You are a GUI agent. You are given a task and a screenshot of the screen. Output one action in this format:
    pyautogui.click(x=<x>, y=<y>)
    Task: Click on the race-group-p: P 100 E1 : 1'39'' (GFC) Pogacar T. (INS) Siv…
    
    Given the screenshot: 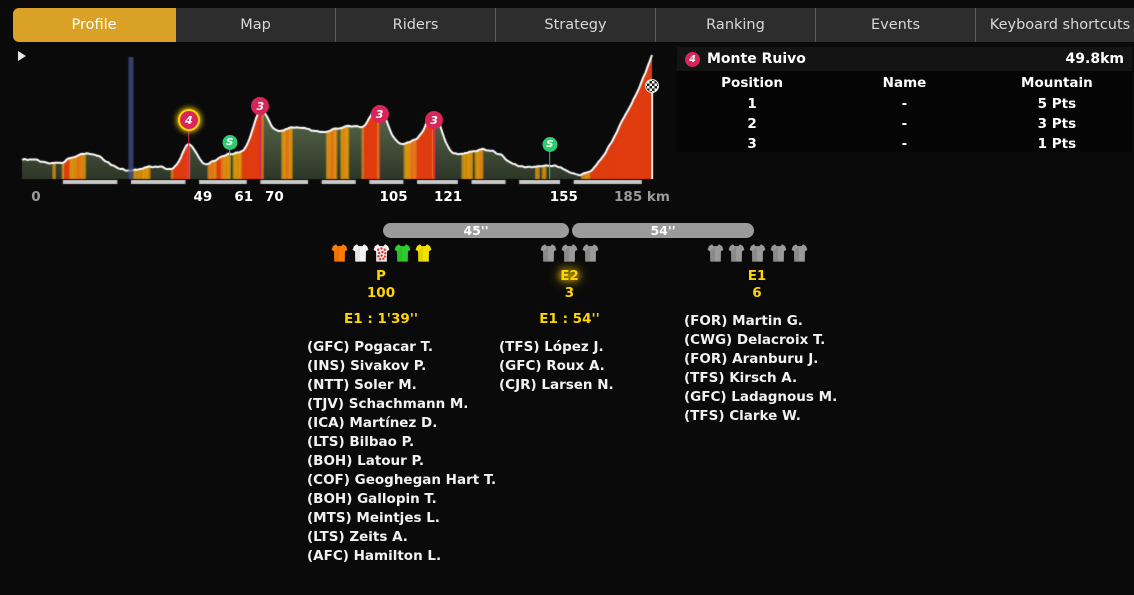 What is the action you would take?
    pyautogui.click(x=400, y=403)
    